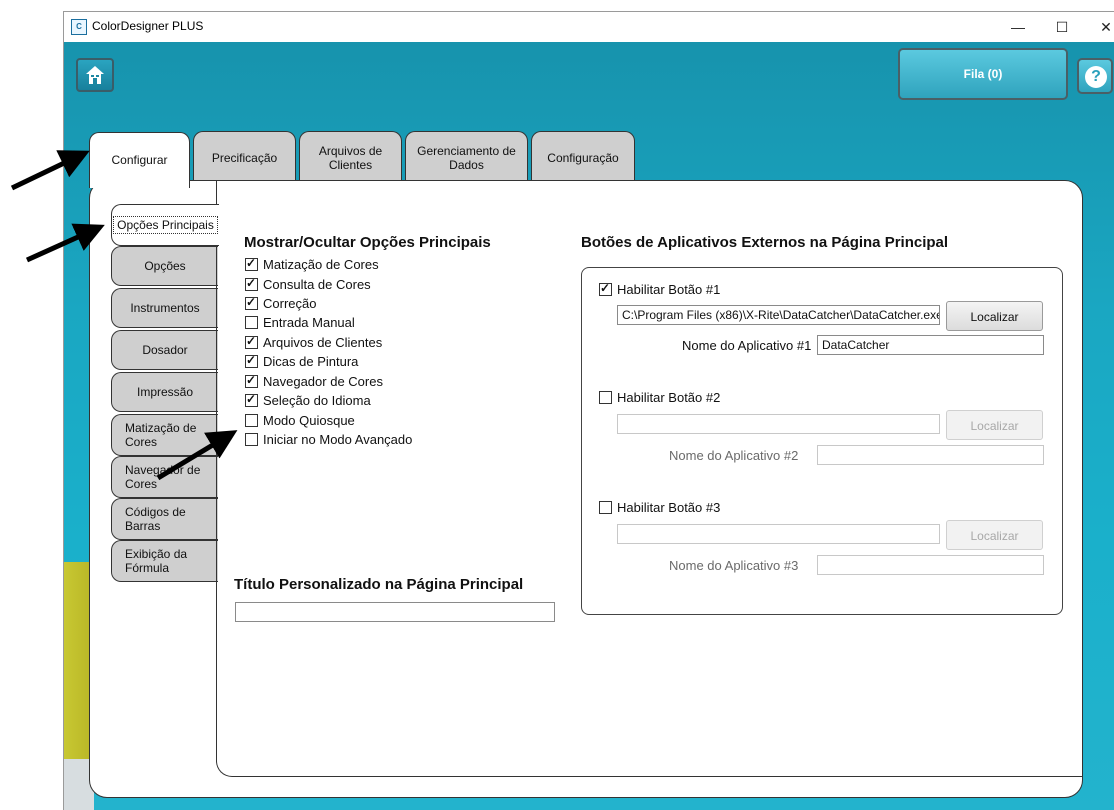 The width and height of the screenshot is (1114, 810). Describe the element at coordinates (164, 350) in the screenshot. I see `side-tab-dosador: Dosador` at that location.